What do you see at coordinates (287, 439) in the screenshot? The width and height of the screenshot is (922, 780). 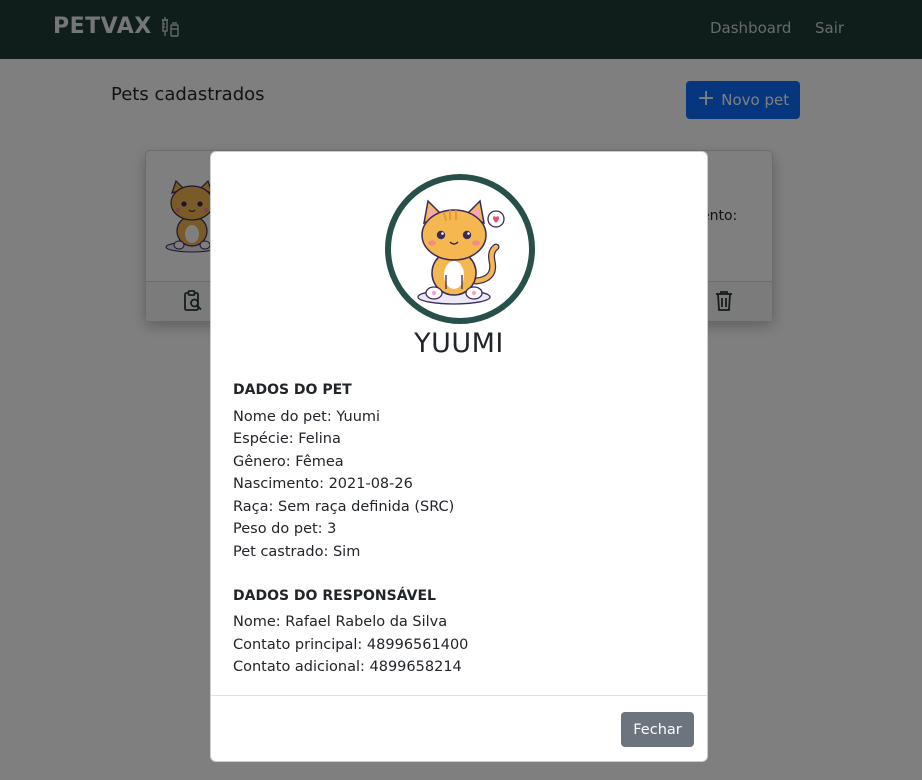 I see `pet-species-line: Espécie: Felina` at bounding box center [287, 439].